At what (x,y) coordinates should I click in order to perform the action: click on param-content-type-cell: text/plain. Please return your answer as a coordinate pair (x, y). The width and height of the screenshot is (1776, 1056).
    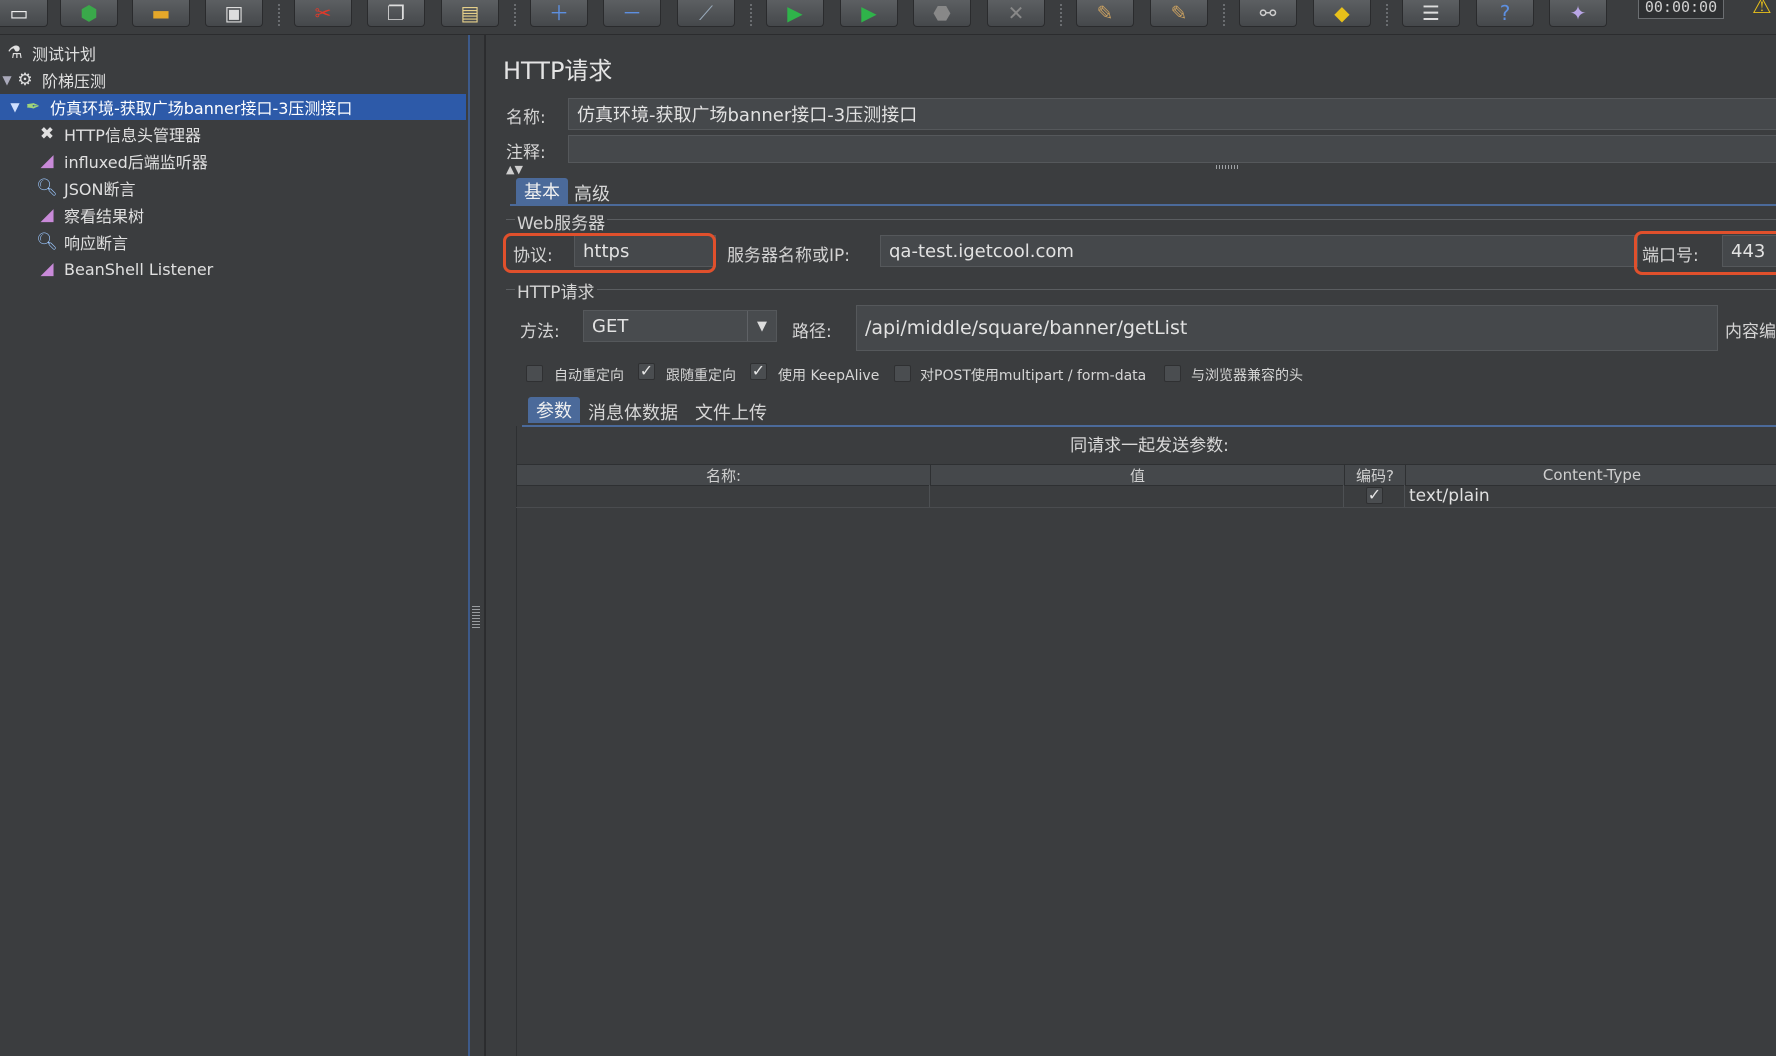
    Looking at the image, I should click on (1590, 496).